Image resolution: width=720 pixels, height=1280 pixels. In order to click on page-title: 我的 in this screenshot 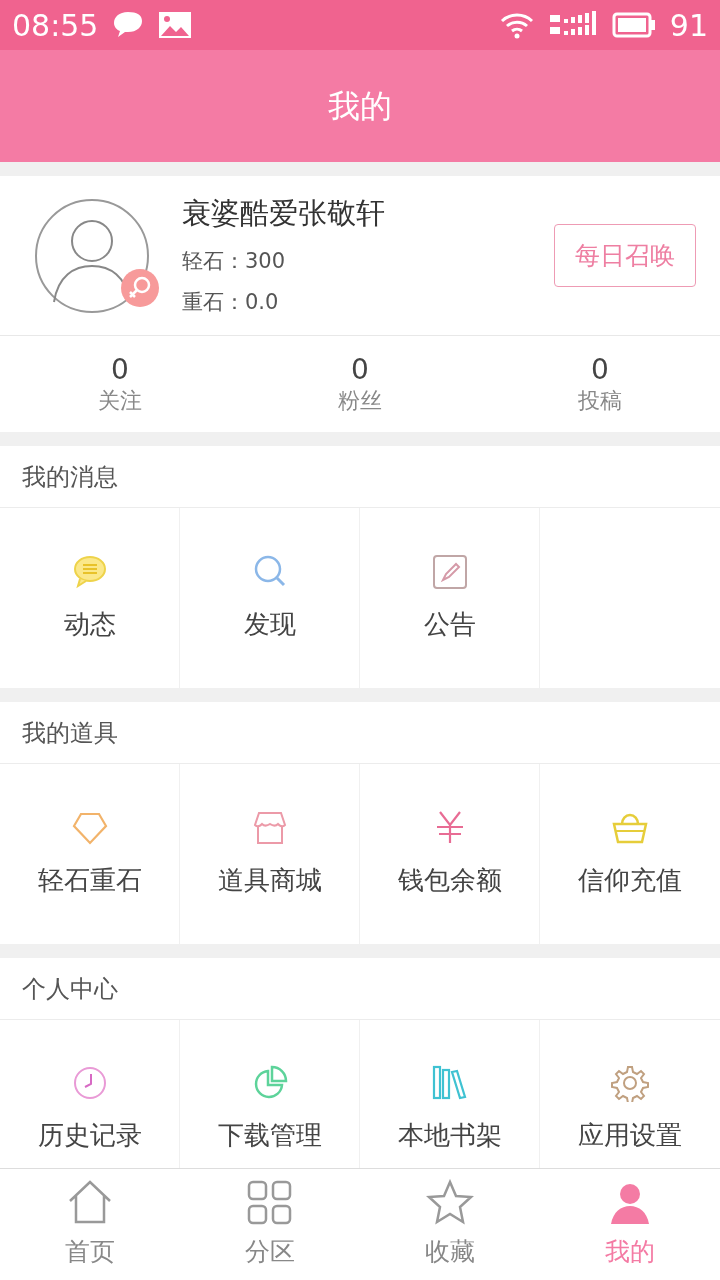, I will do `click(360, 106)`.